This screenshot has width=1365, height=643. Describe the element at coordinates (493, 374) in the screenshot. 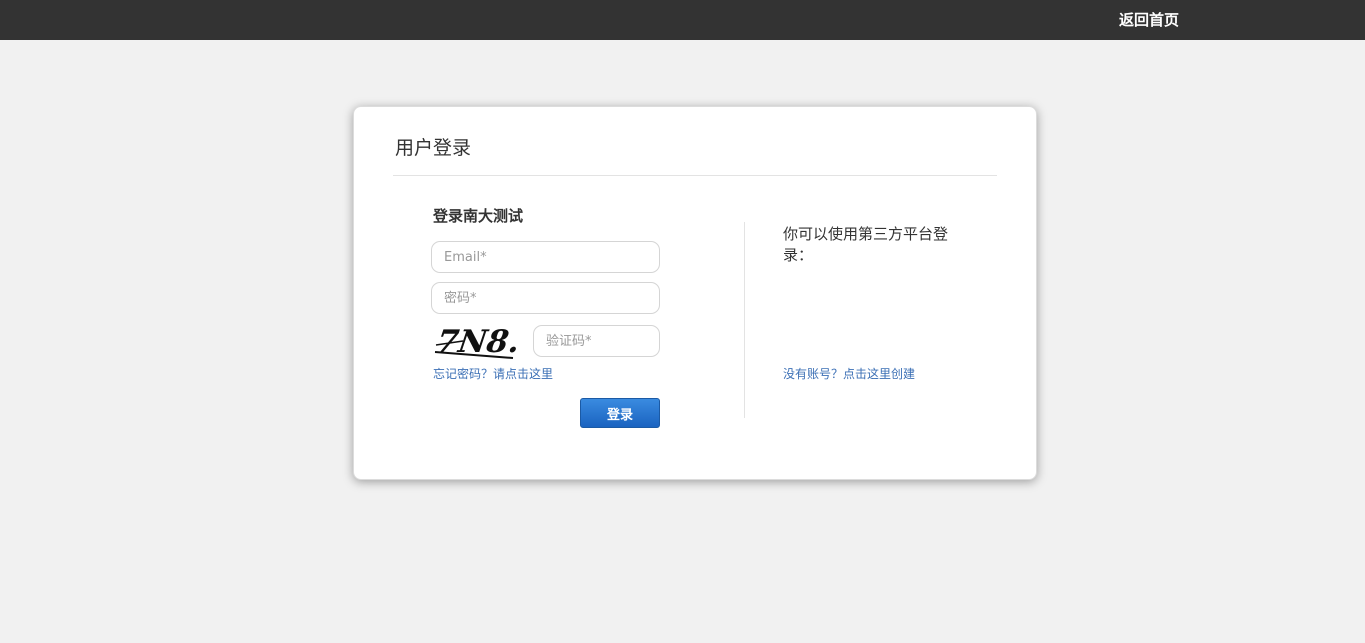

I see `forgot-password-link: 忘记密码？请点击这里` at that location.